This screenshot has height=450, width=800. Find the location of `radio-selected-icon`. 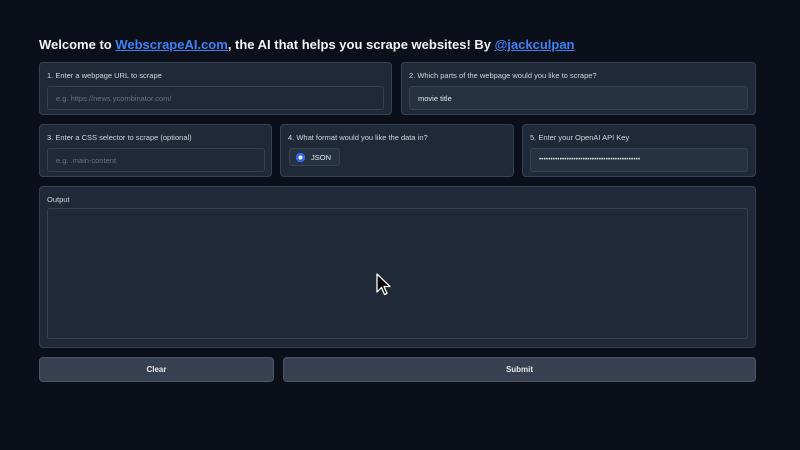

radio-selected-icon is located at coordinates (300, 157).